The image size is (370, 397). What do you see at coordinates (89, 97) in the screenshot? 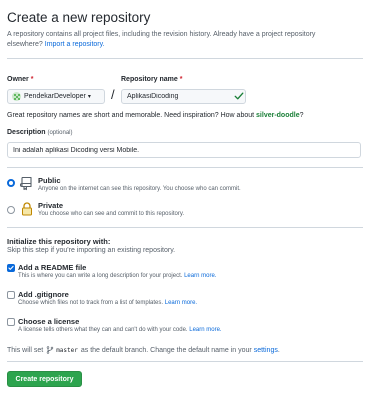
I see `chevron-down-icon: ▾` at bounding box center [89, 97].